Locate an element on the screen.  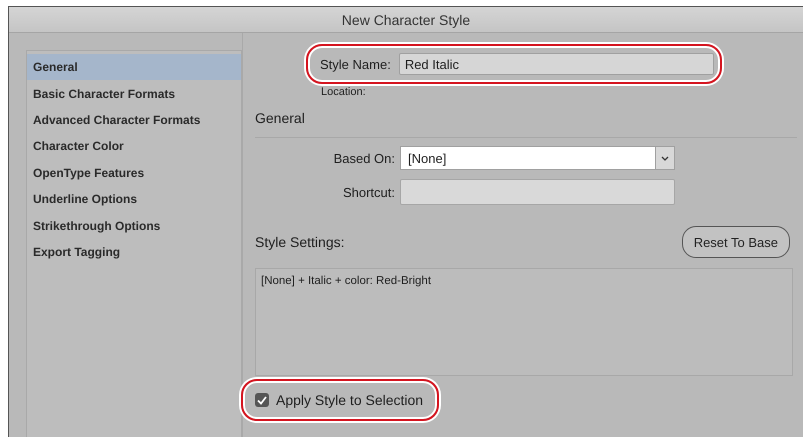
sidebar-item: General is located at coordinates (134, 67).